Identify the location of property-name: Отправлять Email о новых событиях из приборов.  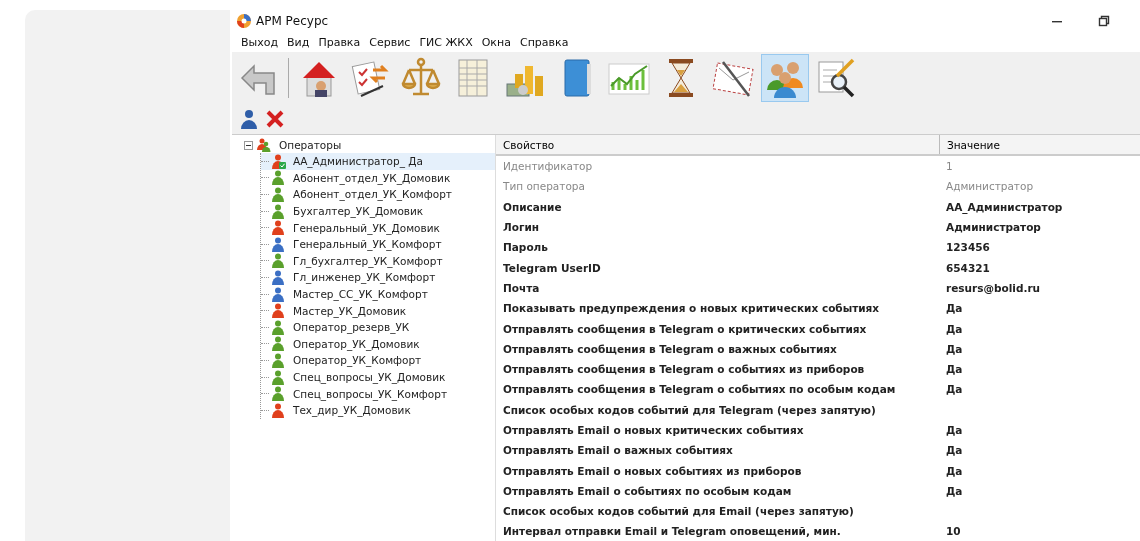
(652, 470).